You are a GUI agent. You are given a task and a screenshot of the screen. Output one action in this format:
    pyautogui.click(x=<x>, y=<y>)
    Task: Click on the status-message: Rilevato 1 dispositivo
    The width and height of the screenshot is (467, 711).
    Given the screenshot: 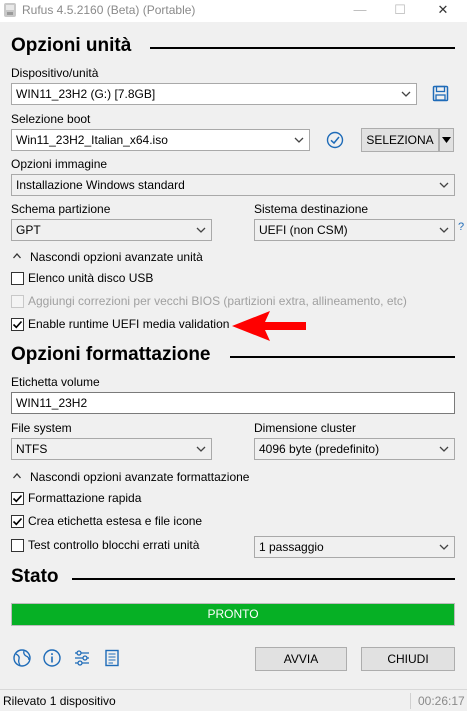 What is the action you would take?
    pyautogui.click(x=59, y=701)
    